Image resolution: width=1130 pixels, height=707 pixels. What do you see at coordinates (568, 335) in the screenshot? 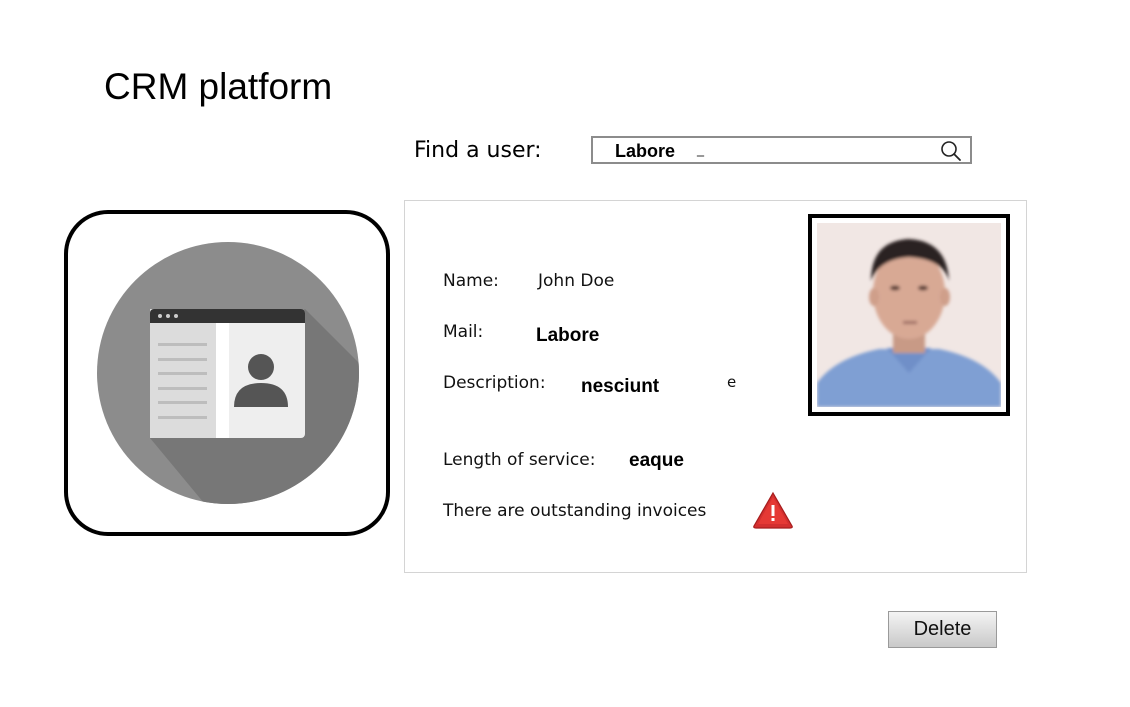
I see `mail-value: Labore` at bounding box center [568, 335].